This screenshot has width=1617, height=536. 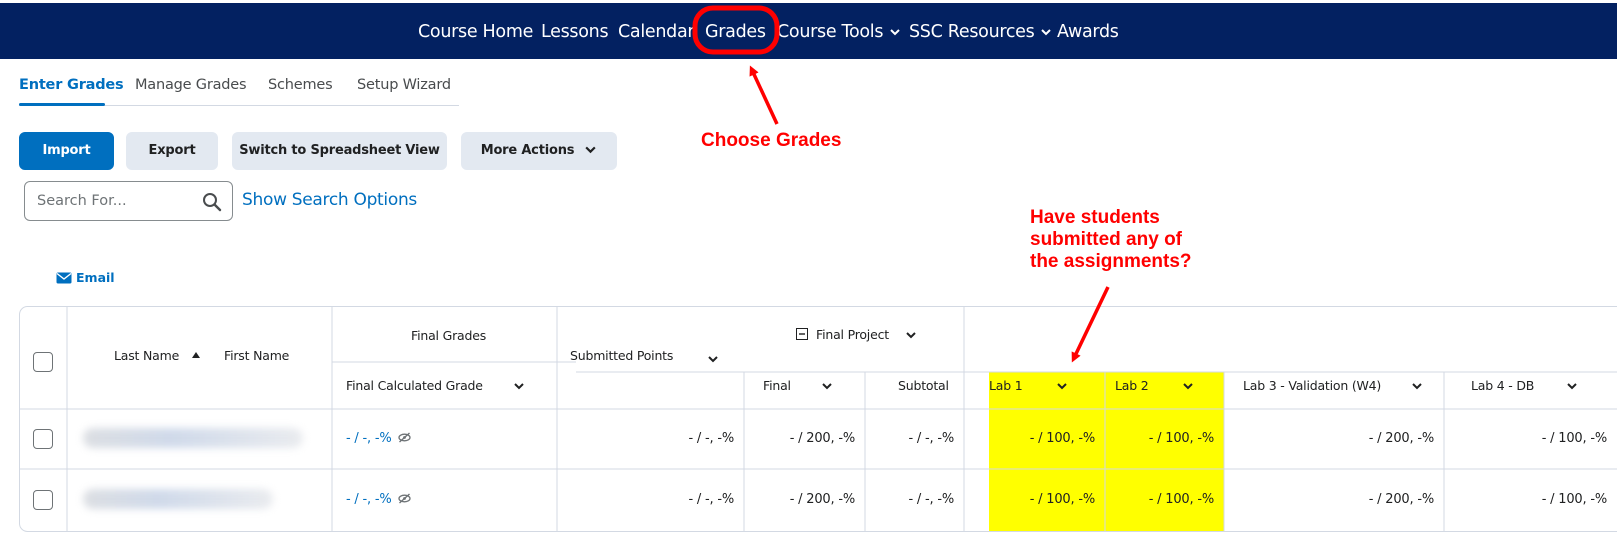 What do you see at coordinates (923, 385) in the screenshot?
I see `subtotal-header: Subtotal` at bounding box center [923, 385].